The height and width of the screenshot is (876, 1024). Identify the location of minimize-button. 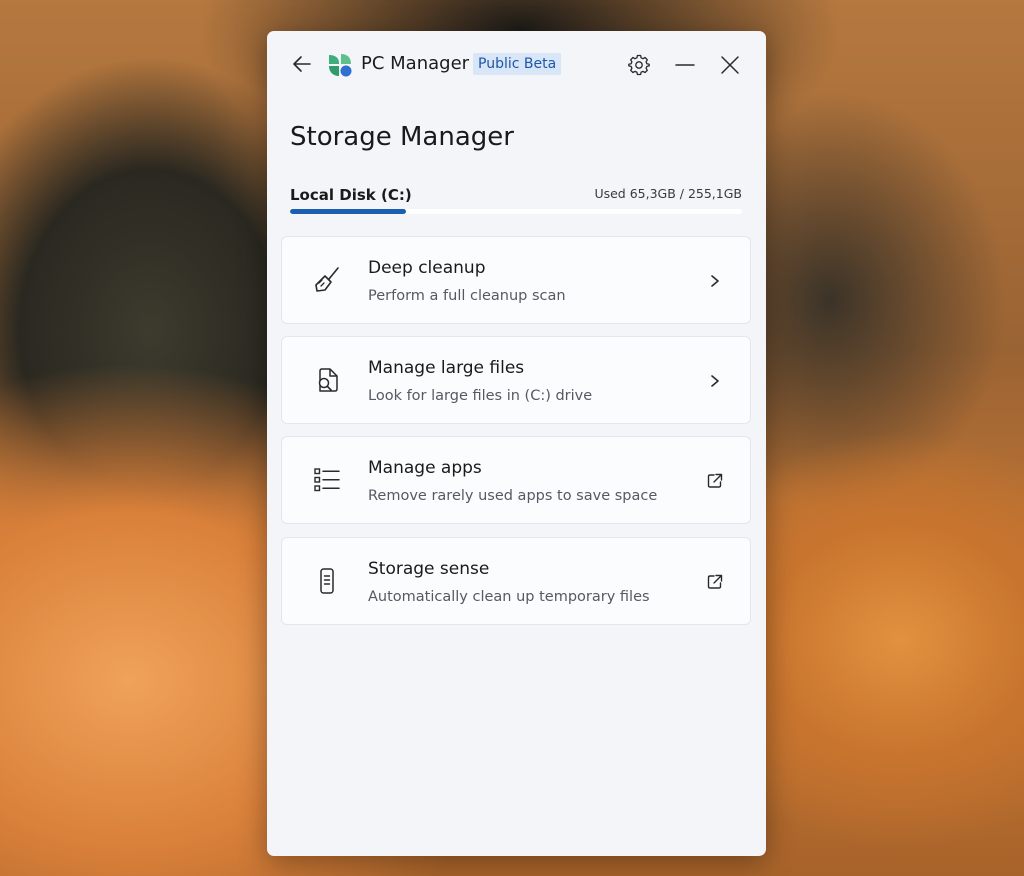
(685, 65).